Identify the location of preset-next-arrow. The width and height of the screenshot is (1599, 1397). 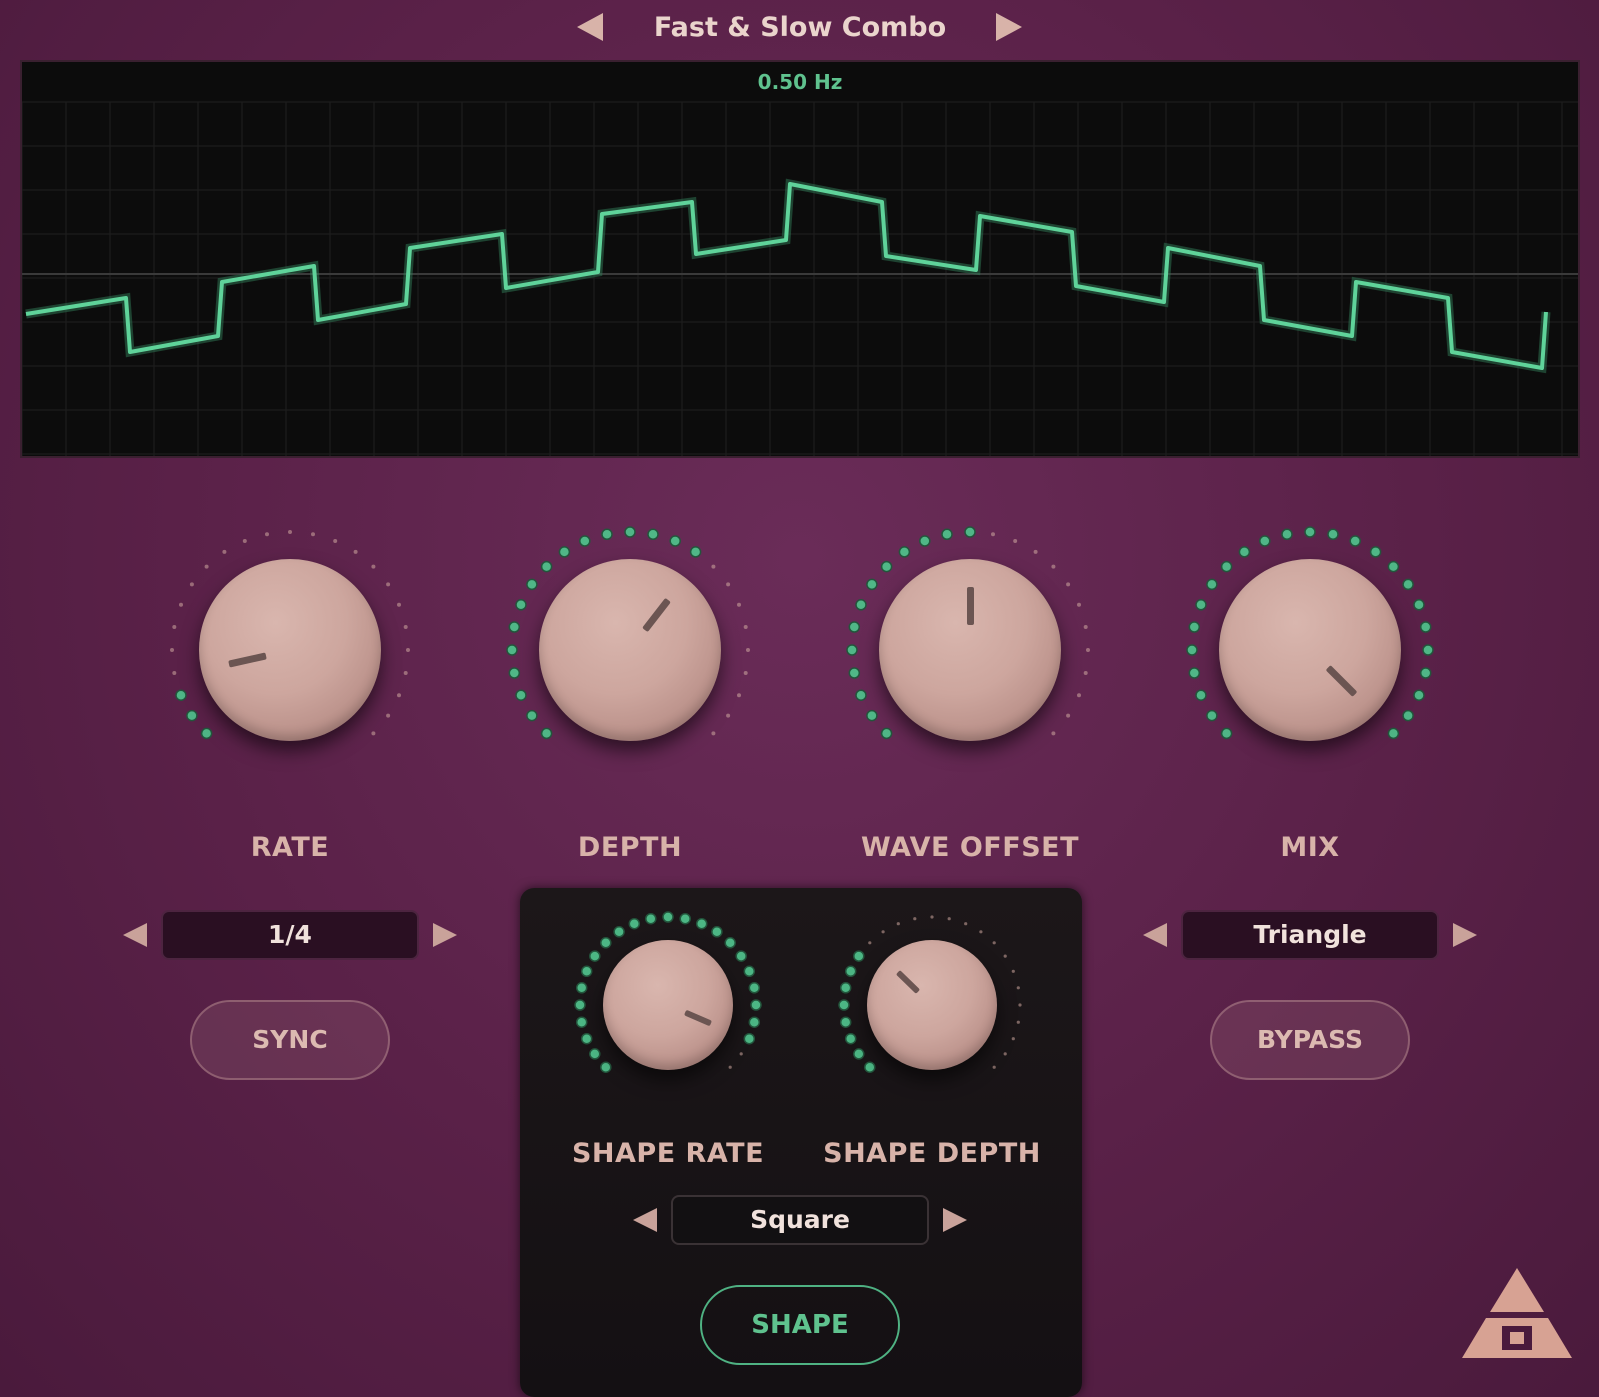
(1009, 27).